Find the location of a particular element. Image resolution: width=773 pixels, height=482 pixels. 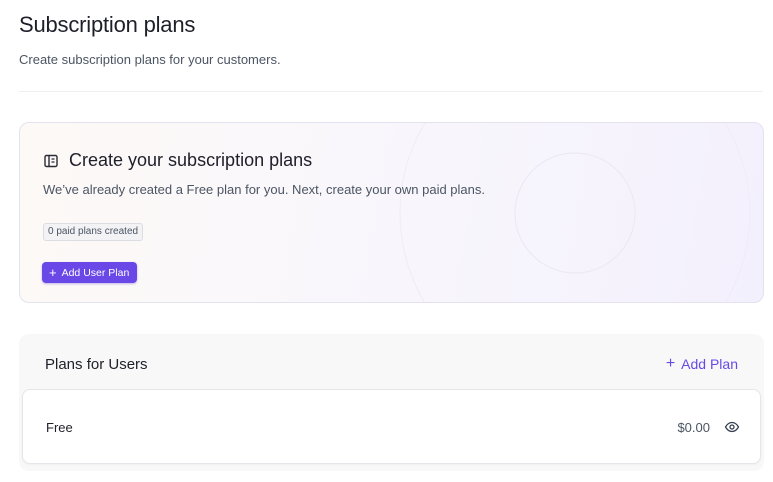

book-icon is located at coordinates (51, 161).